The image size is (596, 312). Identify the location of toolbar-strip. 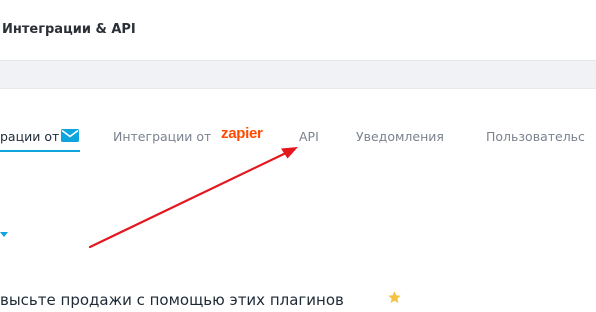
(298, 75).